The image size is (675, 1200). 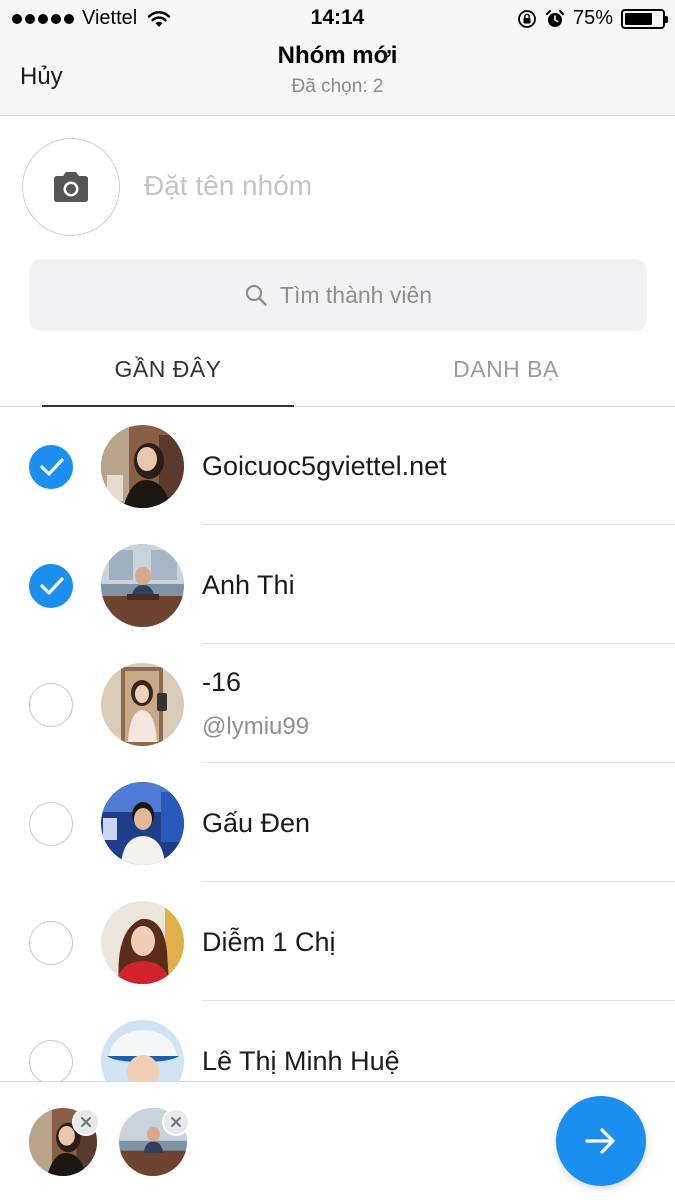 I want to click on status-bar: Viettel 14:14 75%, so click(x=337, y=18).